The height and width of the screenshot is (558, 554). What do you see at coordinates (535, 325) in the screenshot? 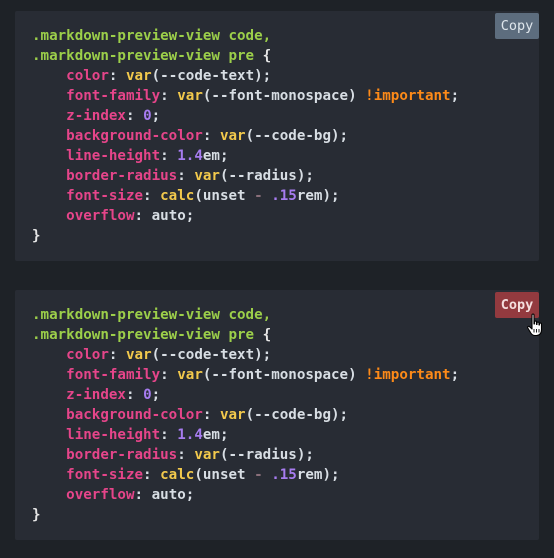
I see `hand-pointer-icon` at bounding box center [535, 325].